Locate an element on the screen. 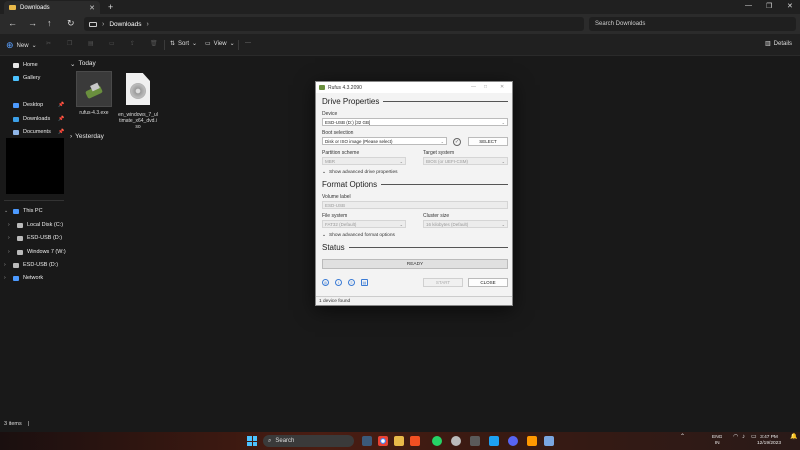 This screenshot has width=800, height=450. sort-button: ⇅ Sort ⌄ is located at coordinates (183, 44).